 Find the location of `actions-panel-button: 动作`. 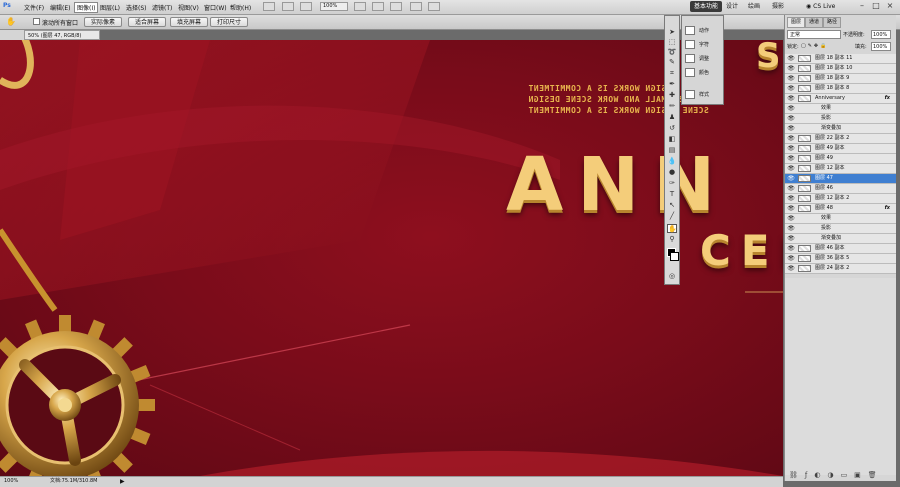

actions-panel-button: 动作 is located at coordinates (697, 31).